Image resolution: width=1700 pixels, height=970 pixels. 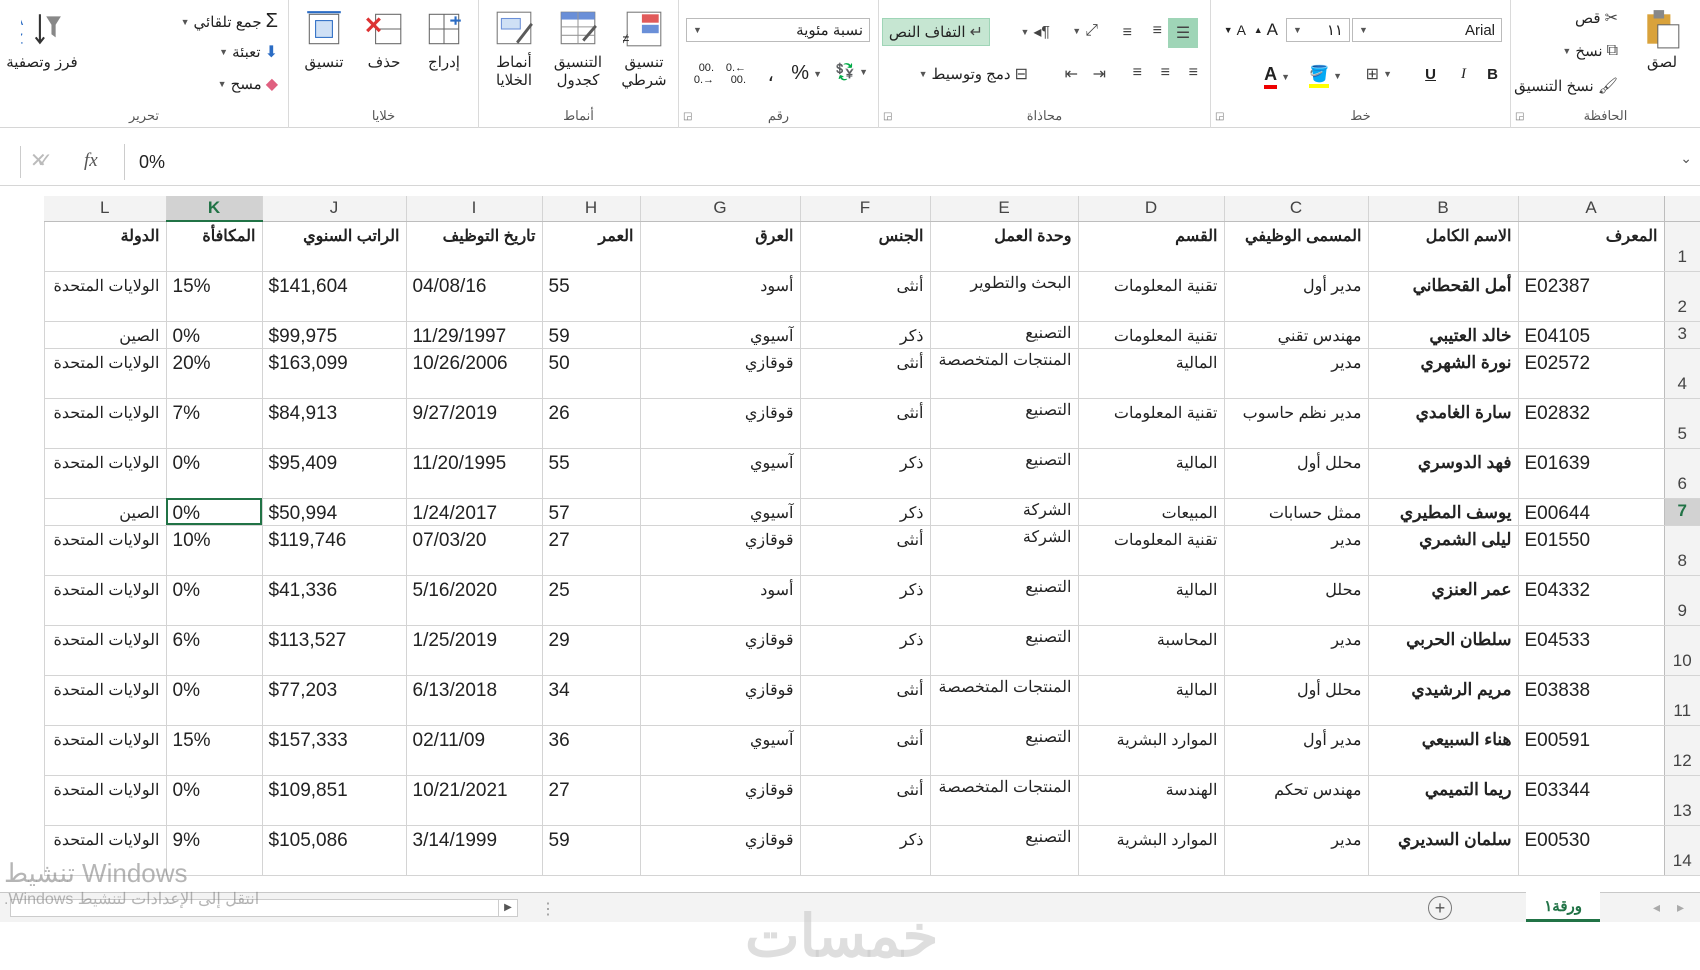 I want to click on row-header: 1, so click(x=1681, y=246).